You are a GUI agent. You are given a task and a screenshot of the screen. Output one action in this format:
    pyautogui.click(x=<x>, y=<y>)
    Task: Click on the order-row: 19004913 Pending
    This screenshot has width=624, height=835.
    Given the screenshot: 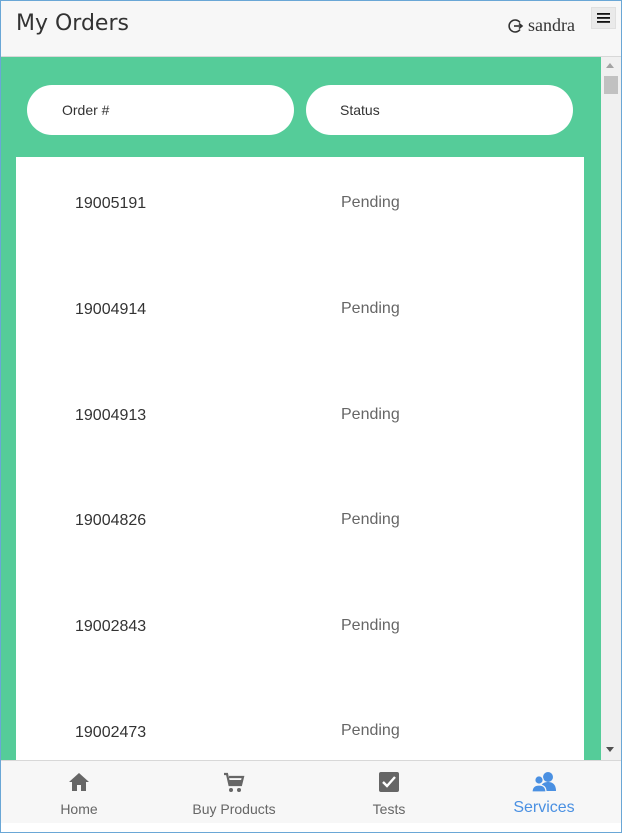 What is the action you would take?
    pyautogui.click(x=300, y=422)
    